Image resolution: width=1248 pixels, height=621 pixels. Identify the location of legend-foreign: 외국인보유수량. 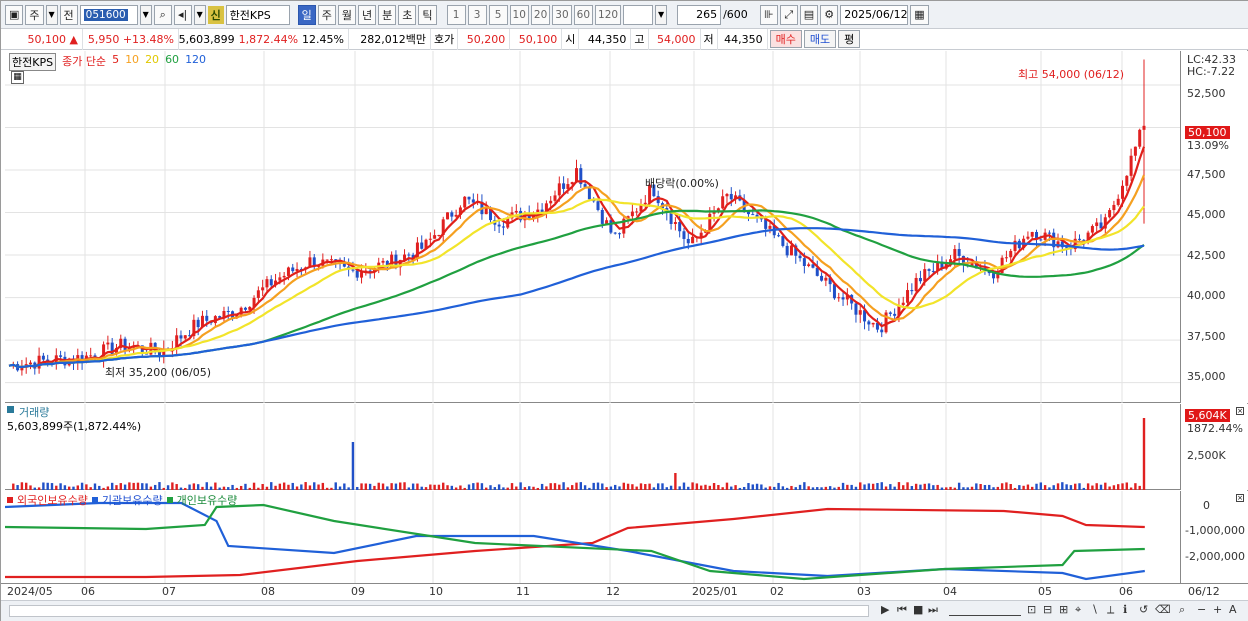
(52, 500).